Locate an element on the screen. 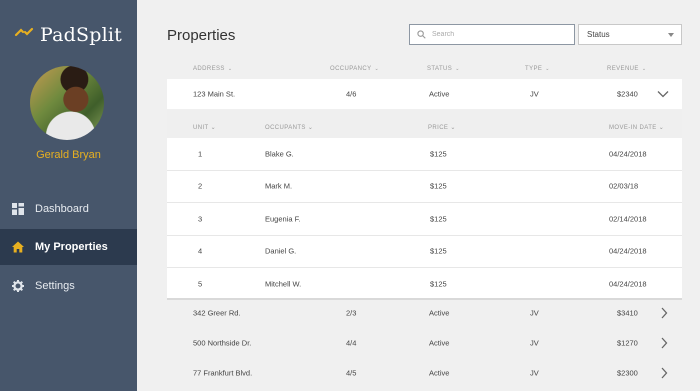  sidebar-item-label: My Properties is located at coordinates (71, 247).